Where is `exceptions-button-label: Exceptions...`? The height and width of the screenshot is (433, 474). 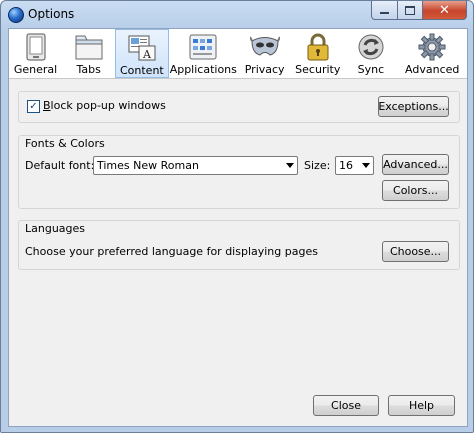 exceptions-button-label: Exceptions... is located at coordinates (413, 106).